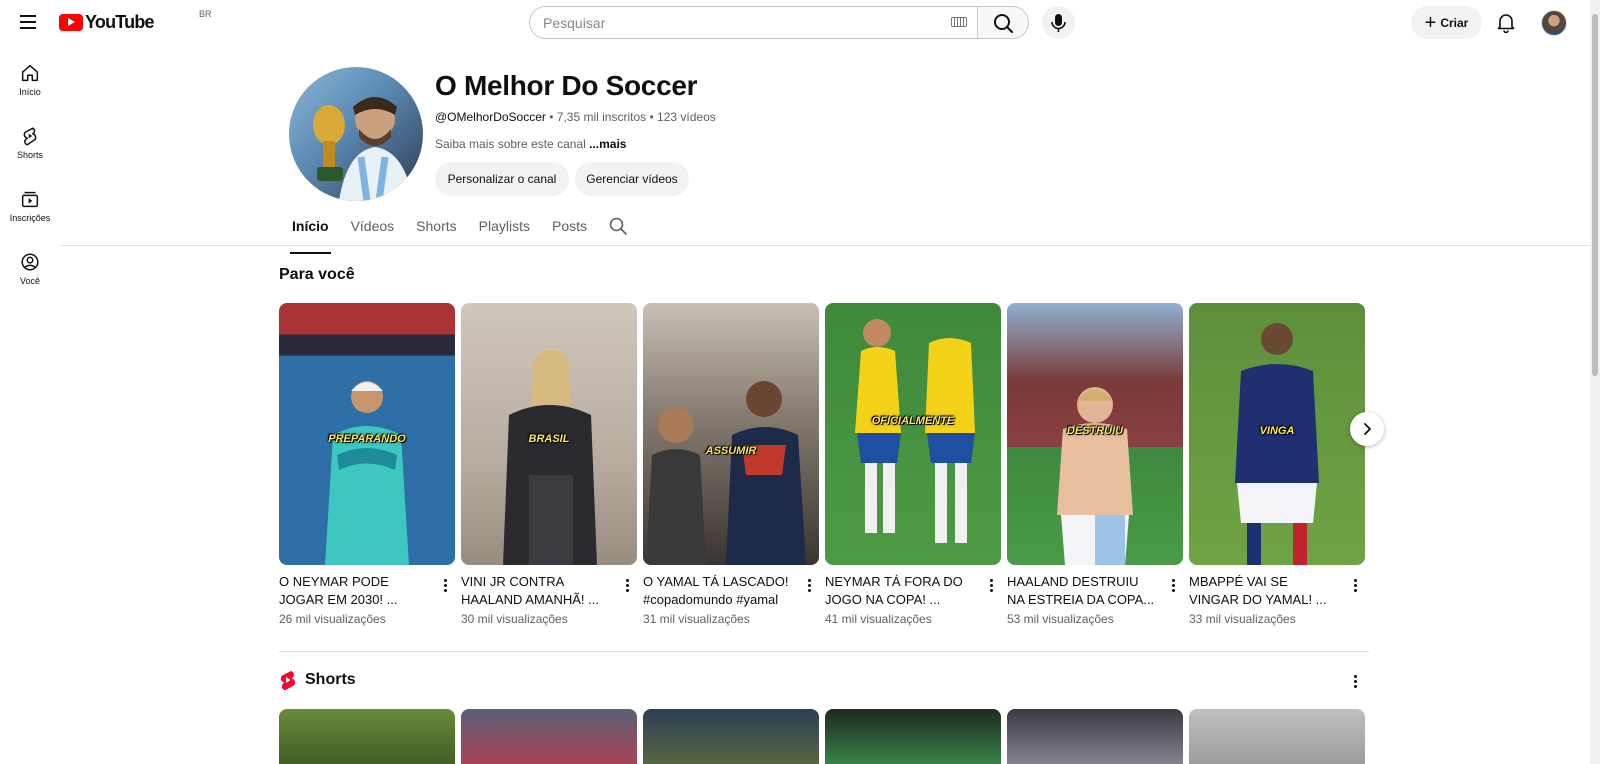 Image resolution: width=1600 pixels, height=764 pixels. I want to click on thumbnail-caption: ASSUMIR, so click(731, 451).